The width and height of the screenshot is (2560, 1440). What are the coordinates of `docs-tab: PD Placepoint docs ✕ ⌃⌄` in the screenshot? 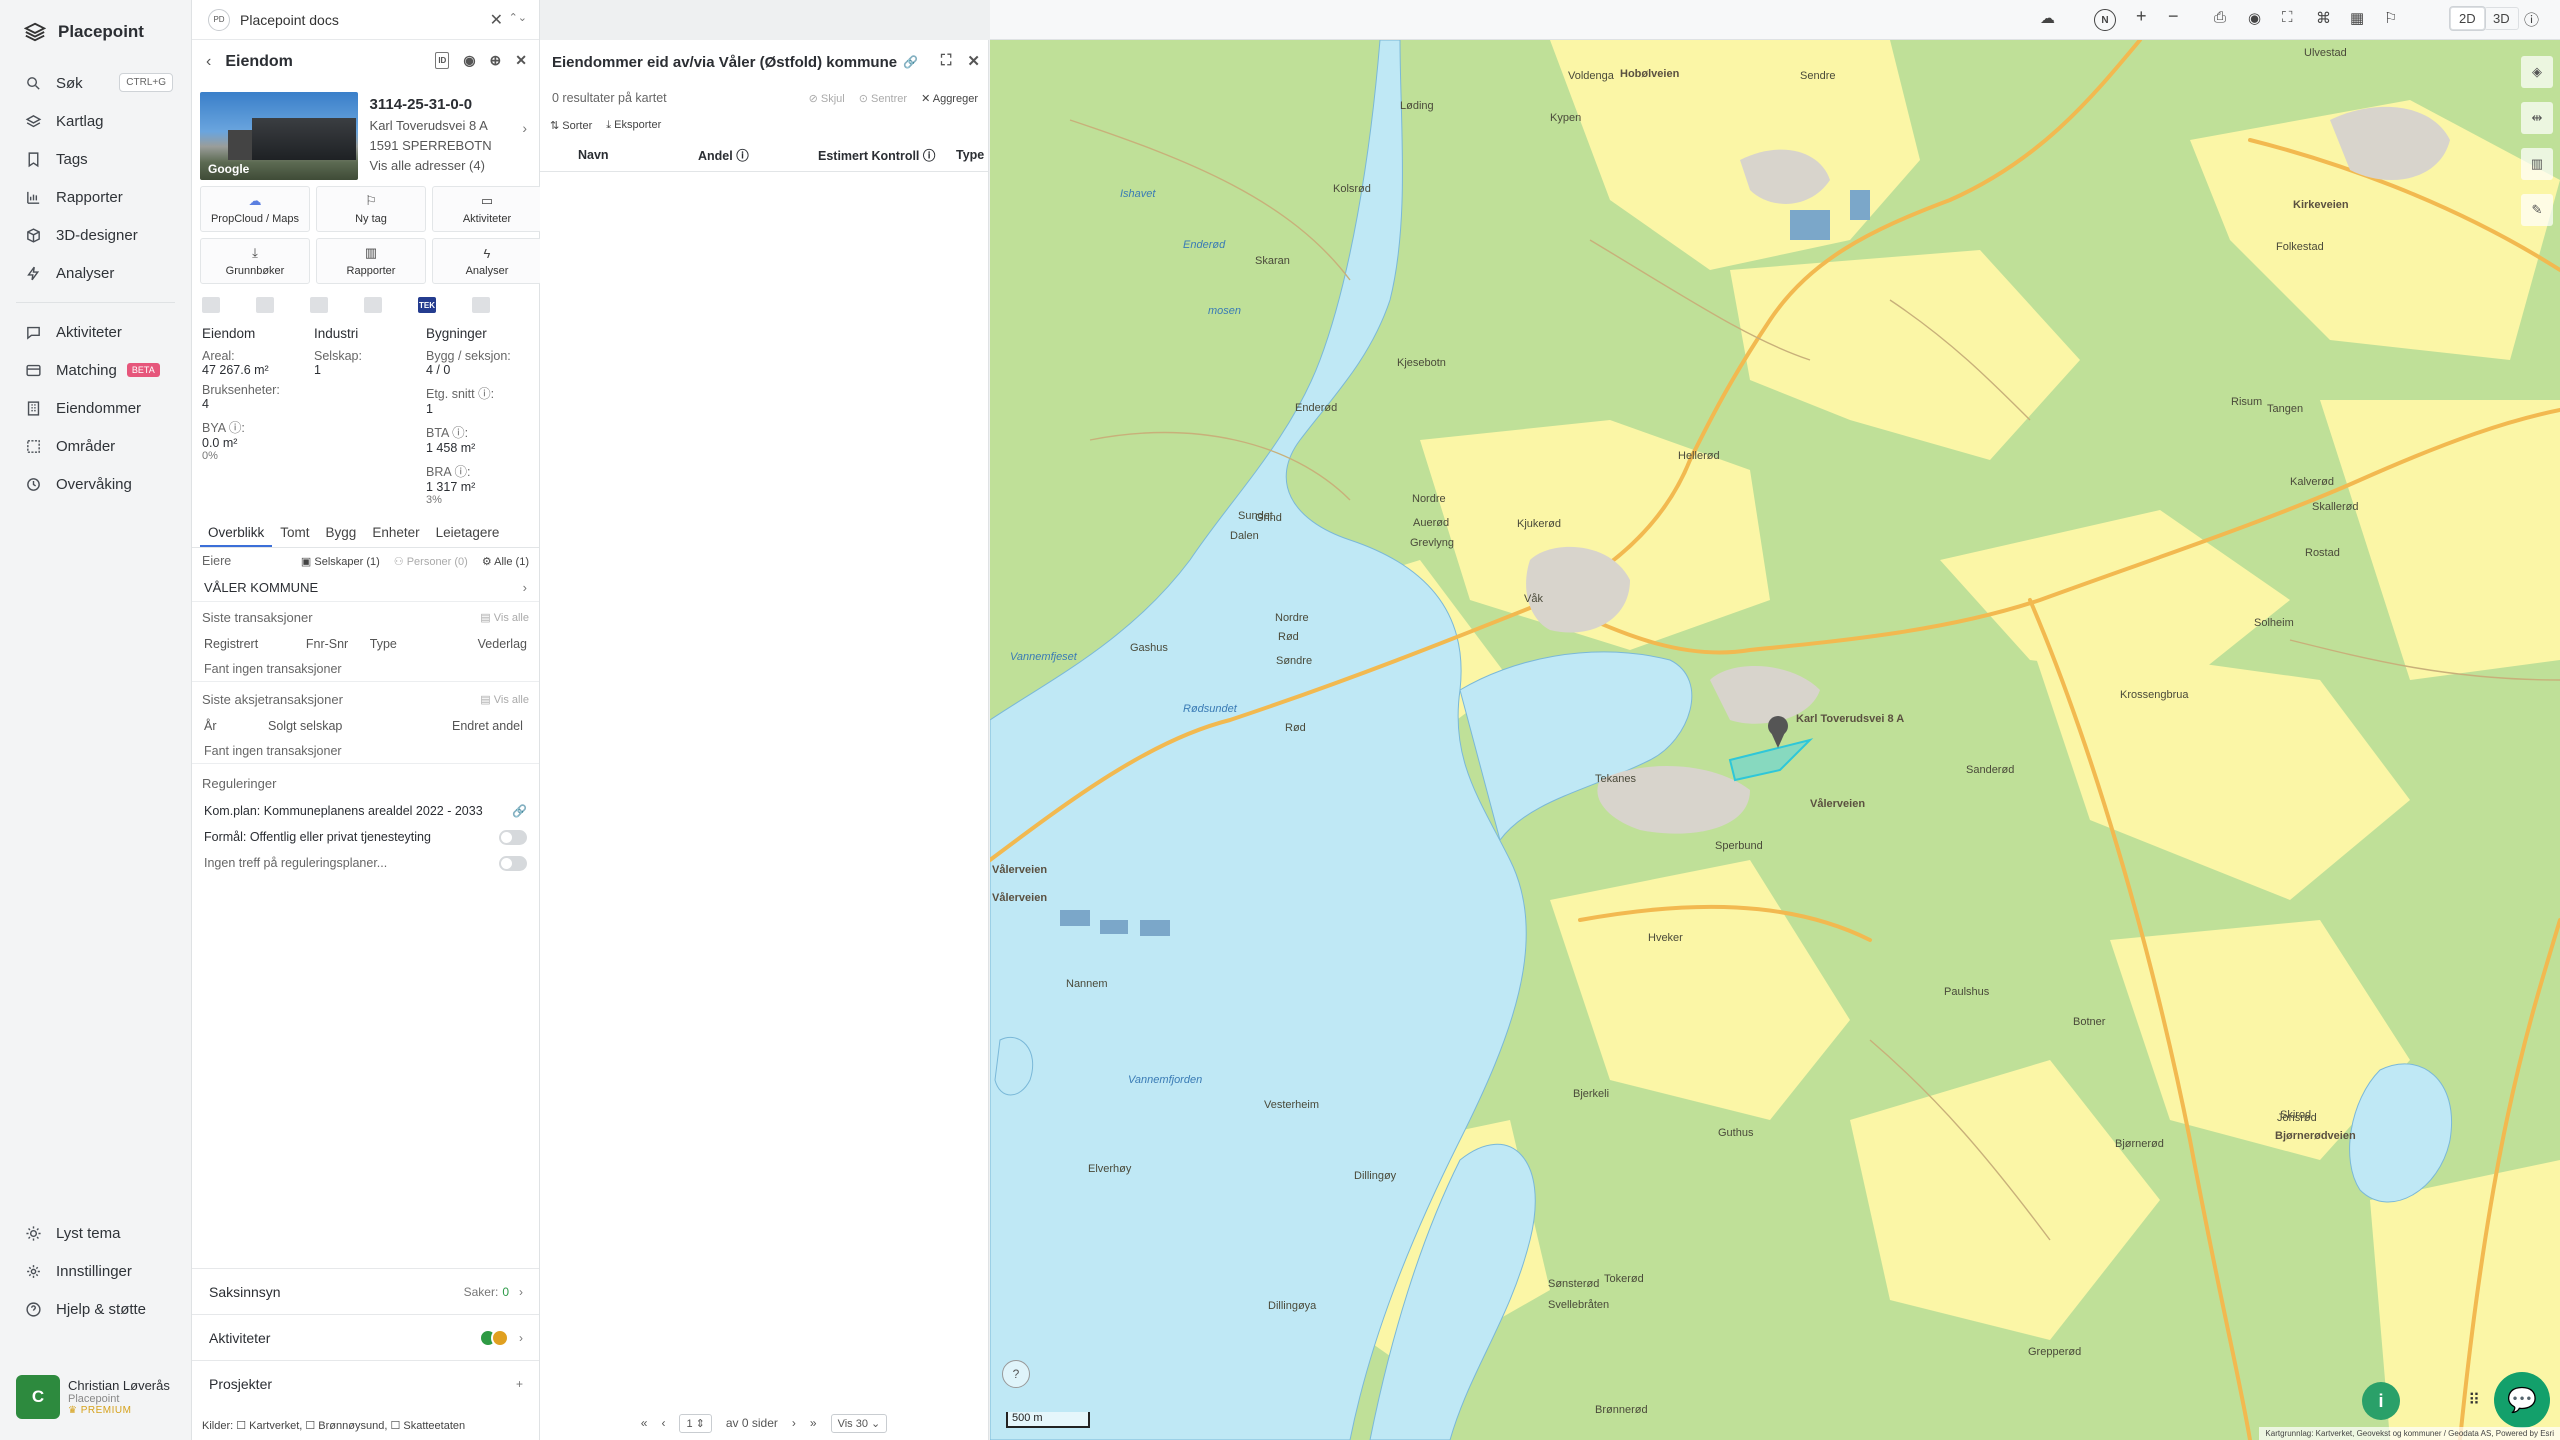 It's located at (365, 20).